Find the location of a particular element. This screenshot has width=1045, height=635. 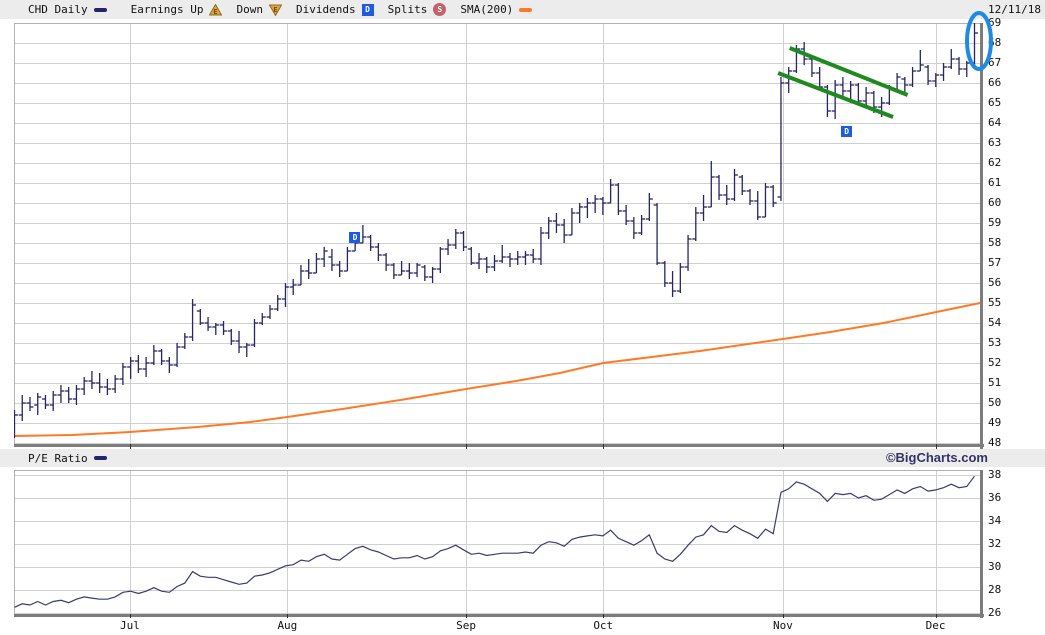

legend-dividends-label: Dividends is located at coordinates (325, 9).